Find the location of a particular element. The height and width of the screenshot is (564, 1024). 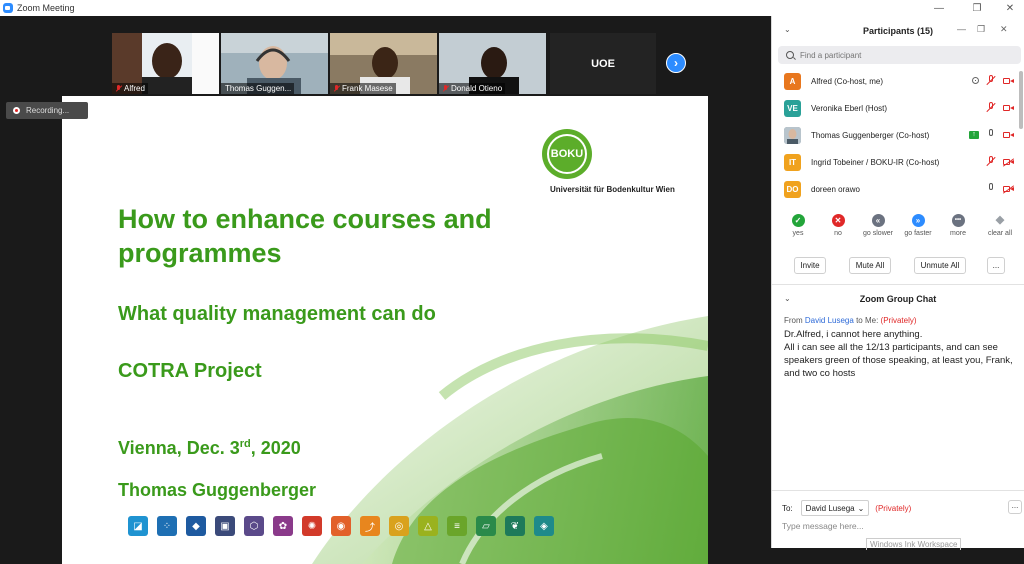

slide-topic-icon: ⤴ is located at coordinates (370, 526).